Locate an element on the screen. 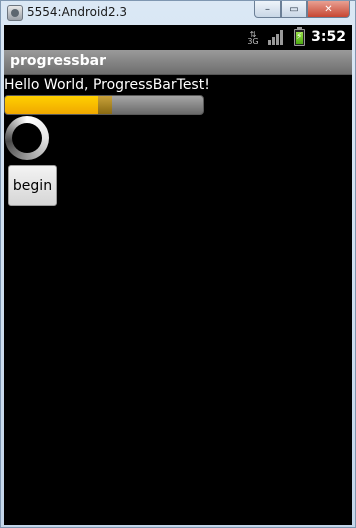 Image resolution: width=356 pixels, height=528 pixels. window-titlebar: 5554:Android2.3 – ▭ ✕ is located at coordinates (178, 13).